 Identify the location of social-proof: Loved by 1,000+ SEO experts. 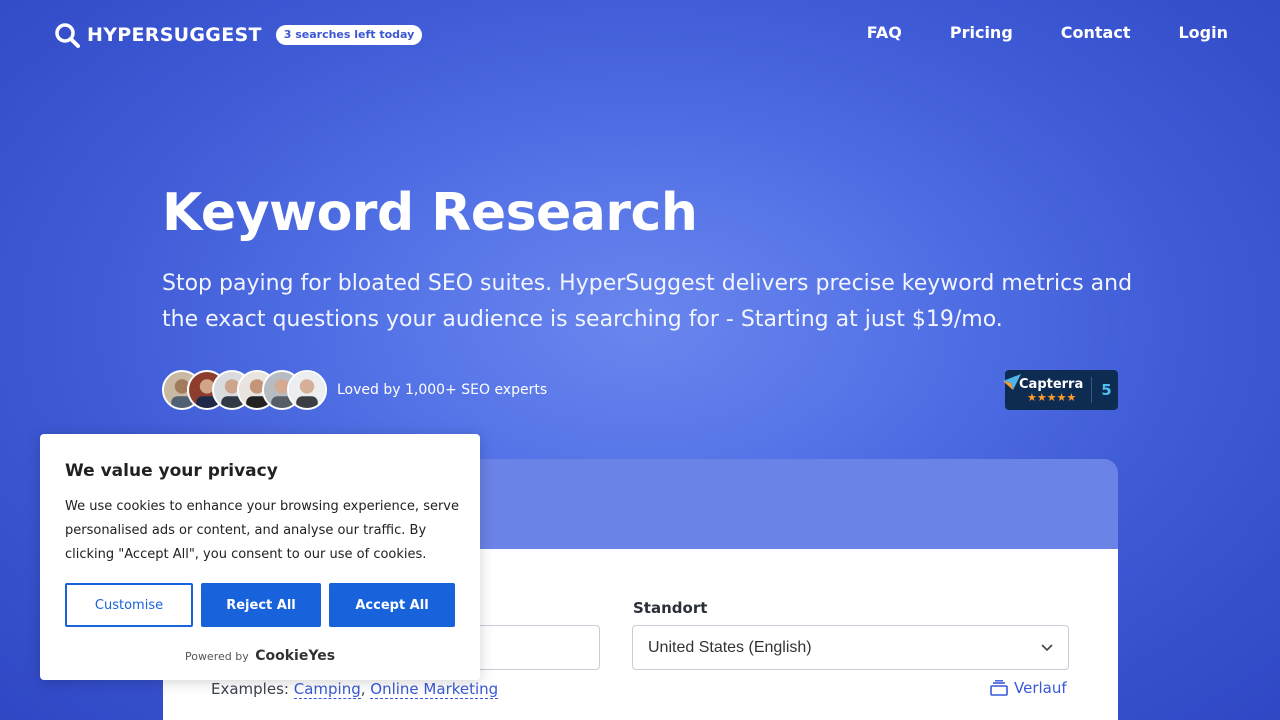
(354, 390).